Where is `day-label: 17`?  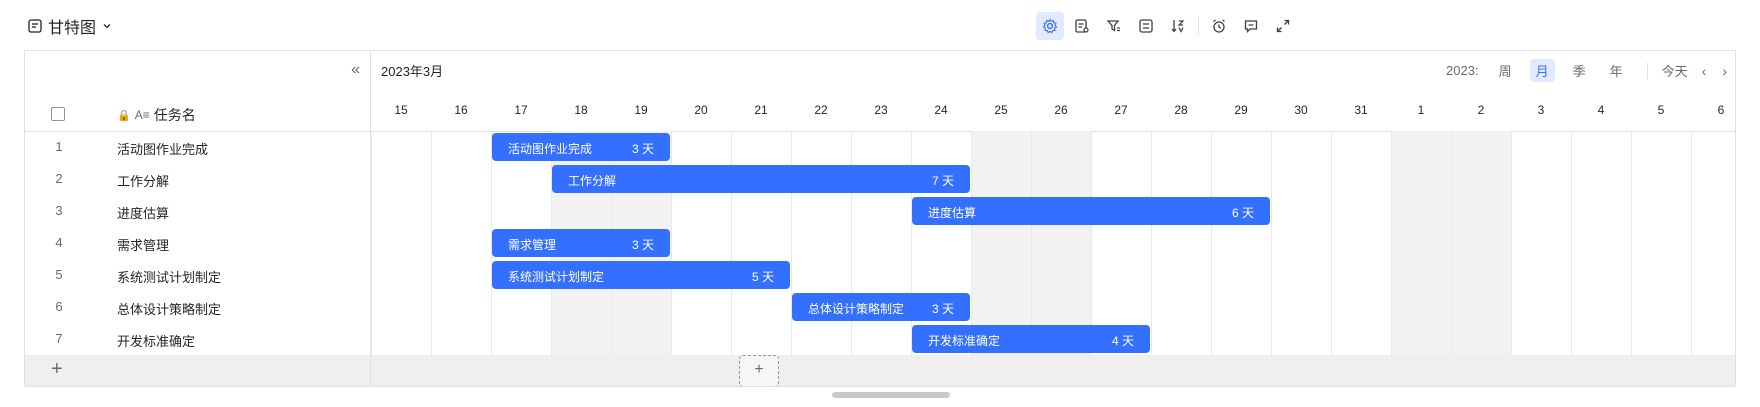
day-label: 17 is located at coordinates (521, 110).